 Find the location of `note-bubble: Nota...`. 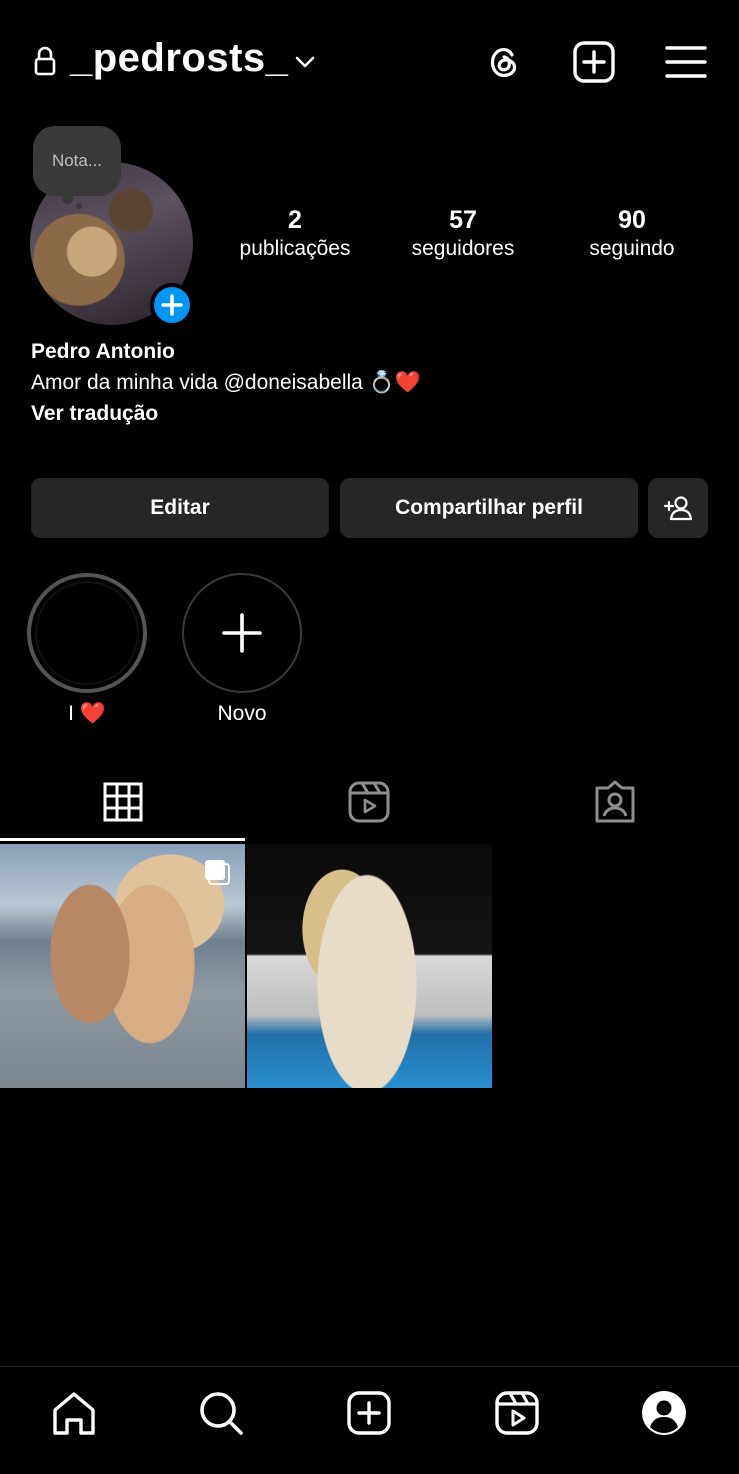

note-bubble: Nota... is located at coordinates (77, 161).